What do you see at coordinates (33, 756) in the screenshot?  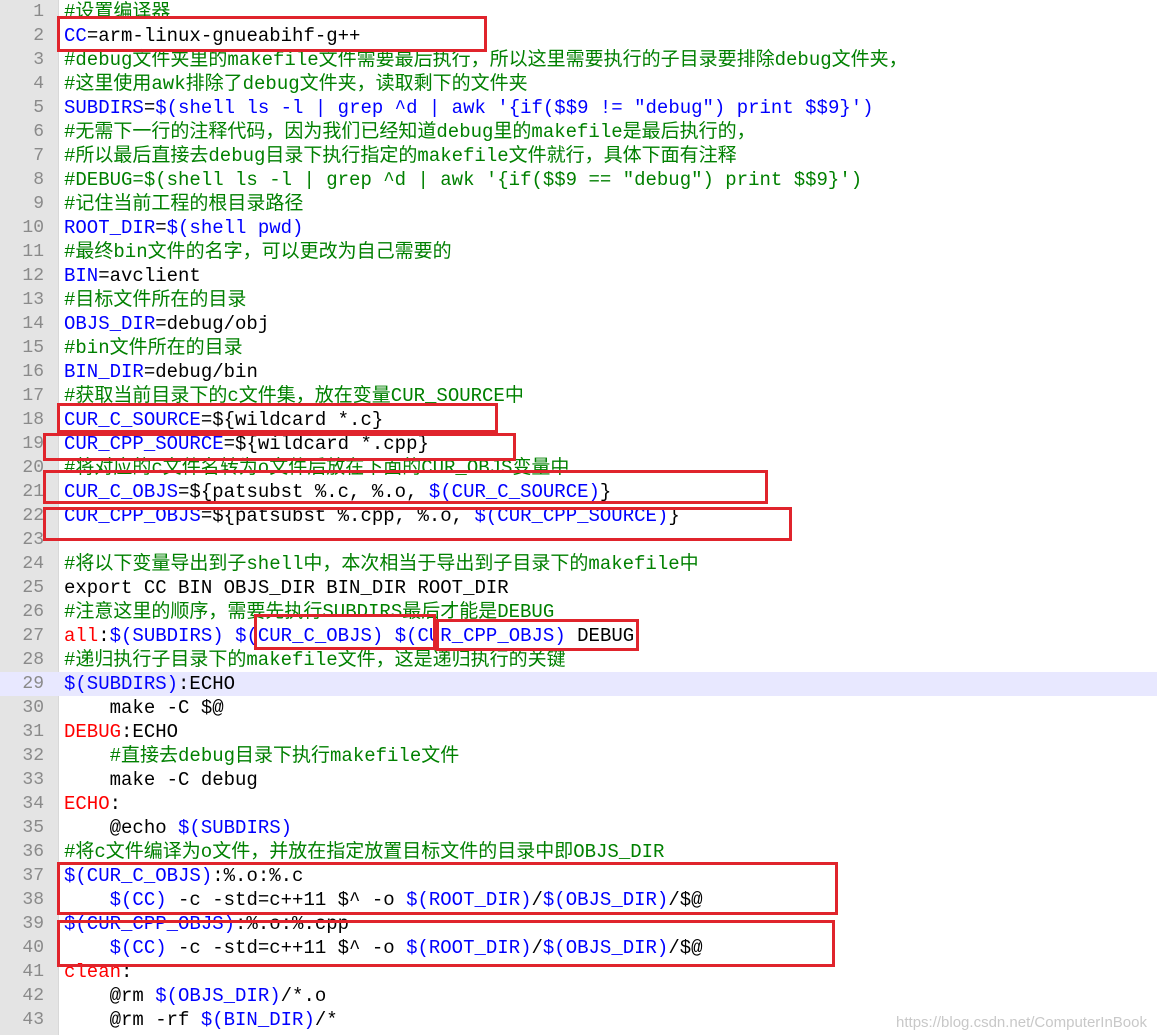 I see `line-number: 32` at bounding box center [33, 756].